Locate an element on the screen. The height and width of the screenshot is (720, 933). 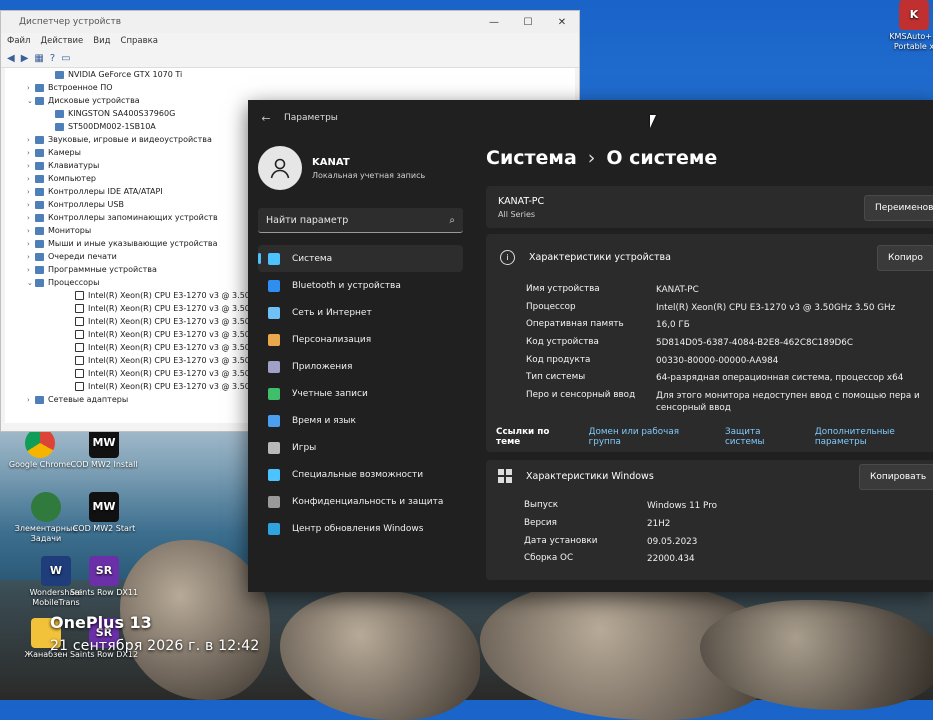
device-tree-label: KINGSTON SA400S37960G is located at coordinates (122, 113).